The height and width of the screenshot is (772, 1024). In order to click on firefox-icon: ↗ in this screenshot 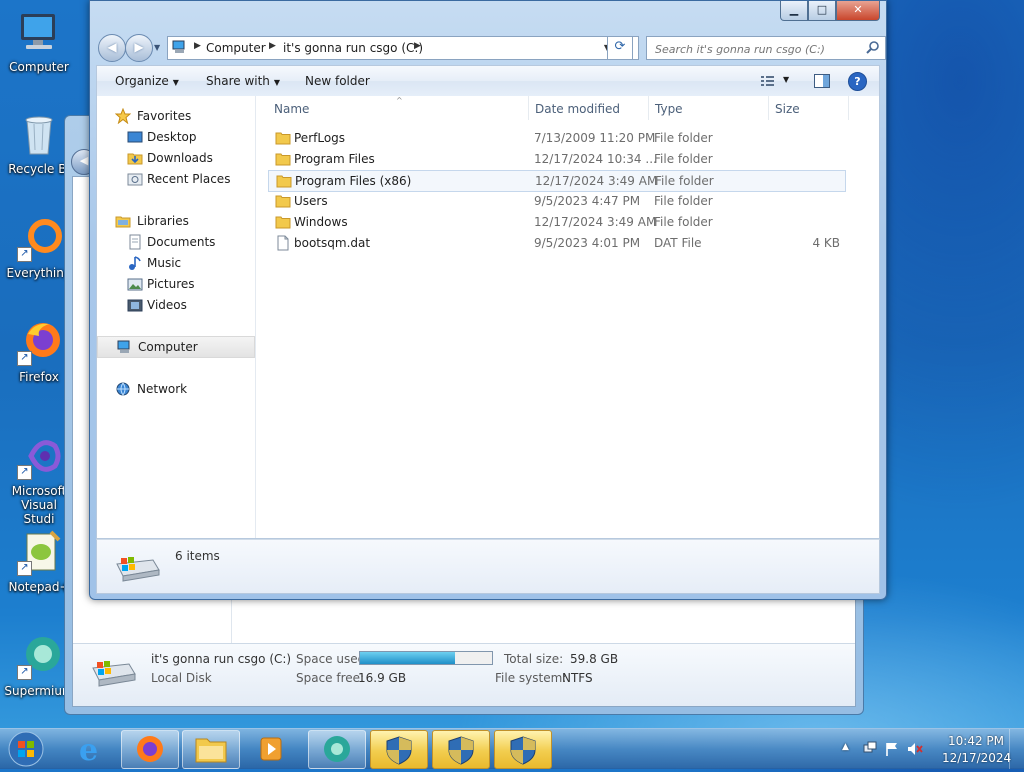, I will do `click(39, 342)`.